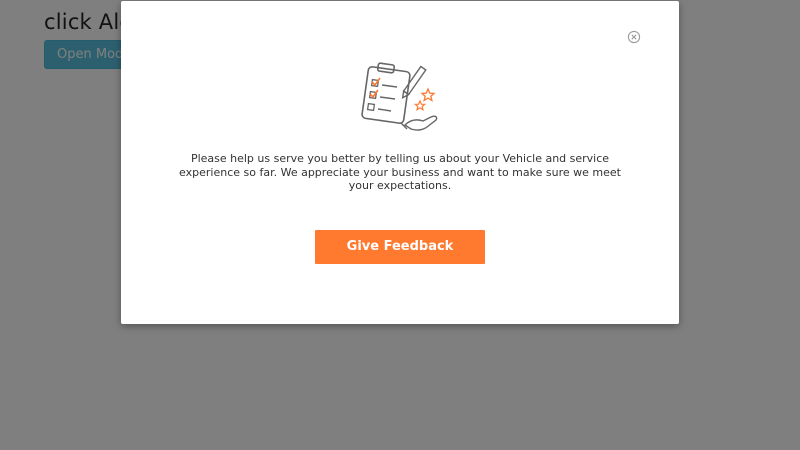  I want to click on give-feedback-button: Give Feedback, so click(400, 247).